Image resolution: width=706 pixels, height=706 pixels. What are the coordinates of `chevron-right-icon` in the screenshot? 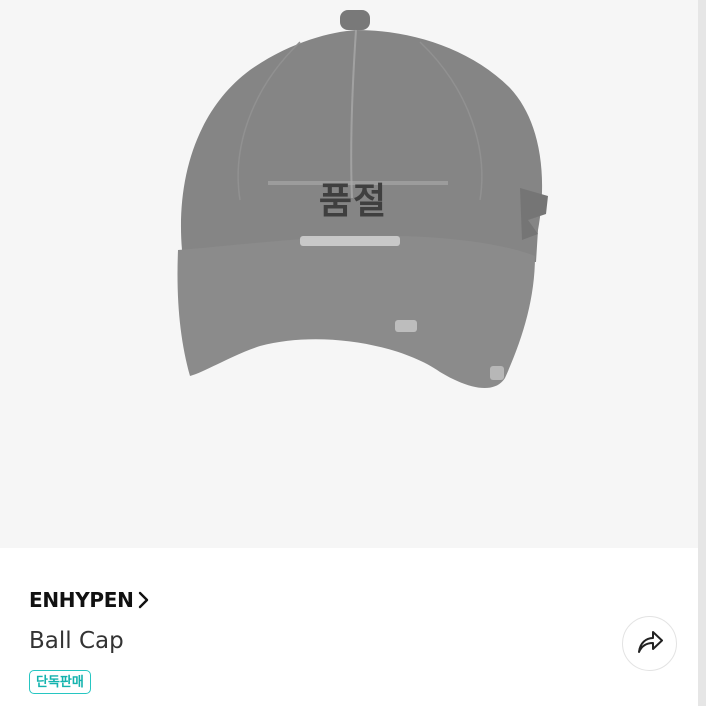 It's located at (144, 600).